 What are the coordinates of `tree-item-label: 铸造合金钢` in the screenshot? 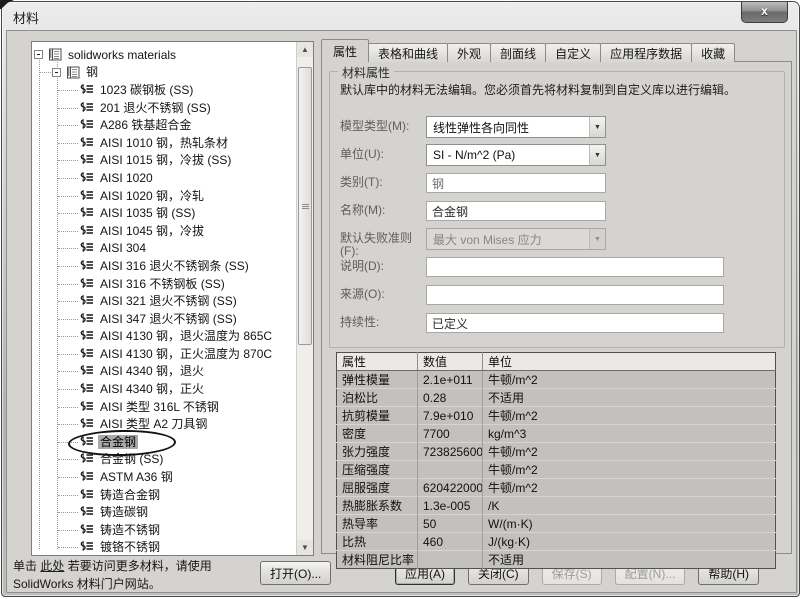 It's located at (130, 494).